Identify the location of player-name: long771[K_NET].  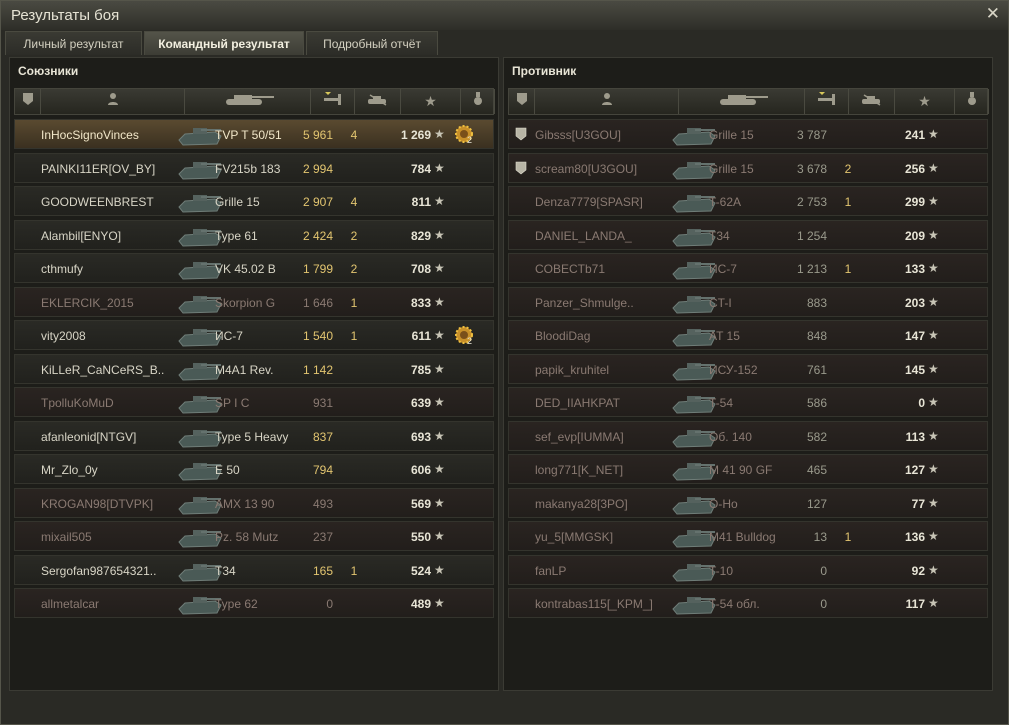
(579, 470).